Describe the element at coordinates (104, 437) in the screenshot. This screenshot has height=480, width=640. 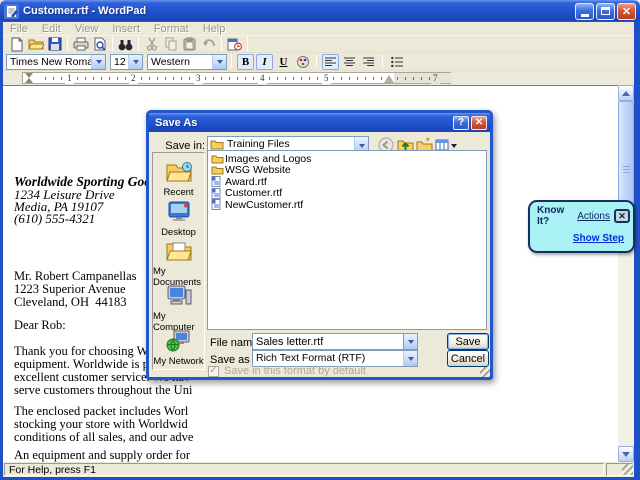
I see `document-line: conditions of all sales, and our adve` at that location.